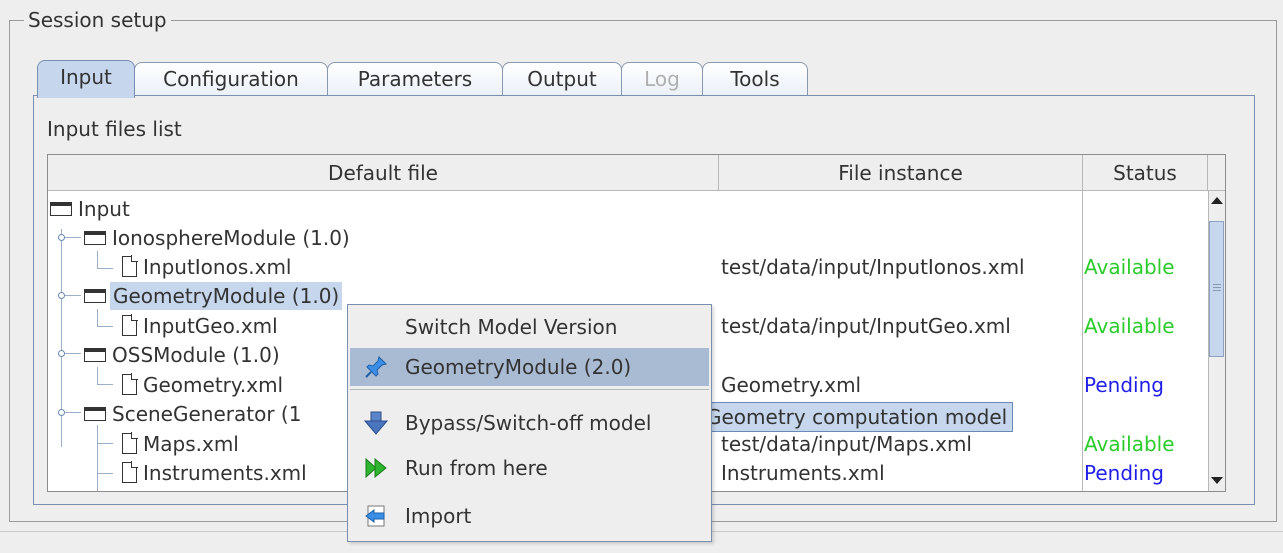 This screenshot has height=553, width=1283. I want to click on file-instance-cell: Geometry.xml, so click(791, 385).